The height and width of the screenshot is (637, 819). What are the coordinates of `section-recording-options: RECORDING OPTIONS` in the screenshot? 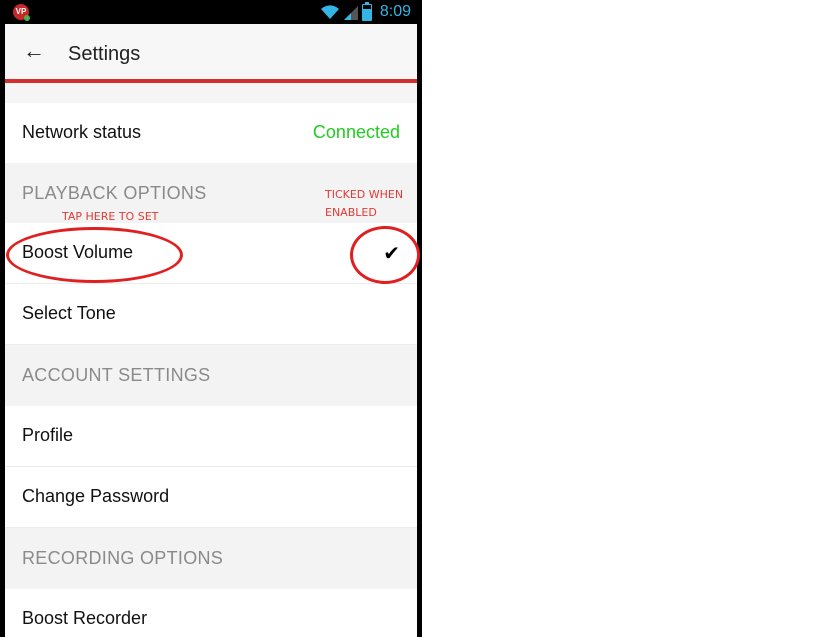 It's located at (211, 558).